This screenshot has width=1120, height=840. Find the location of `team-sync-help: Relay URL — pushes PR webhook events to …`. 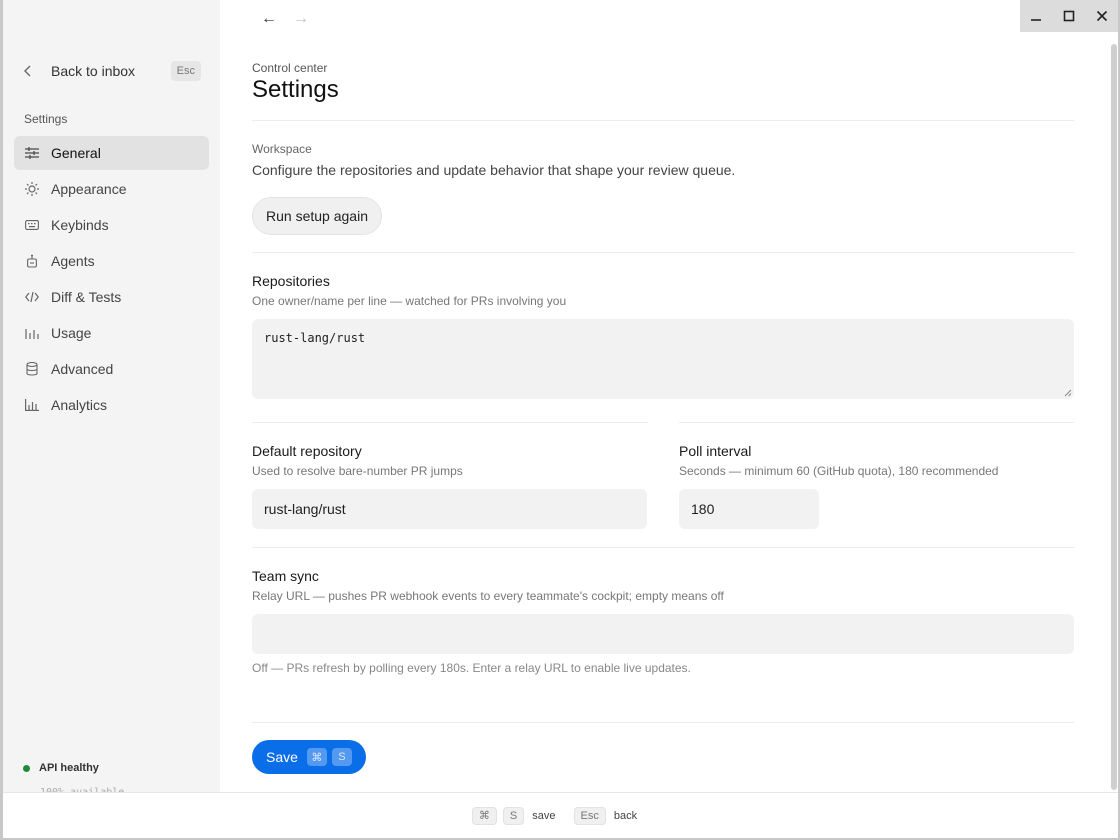

team-sync-help: Relay URL — pushes PR webhook events to … is located at coordinates (488, 596).